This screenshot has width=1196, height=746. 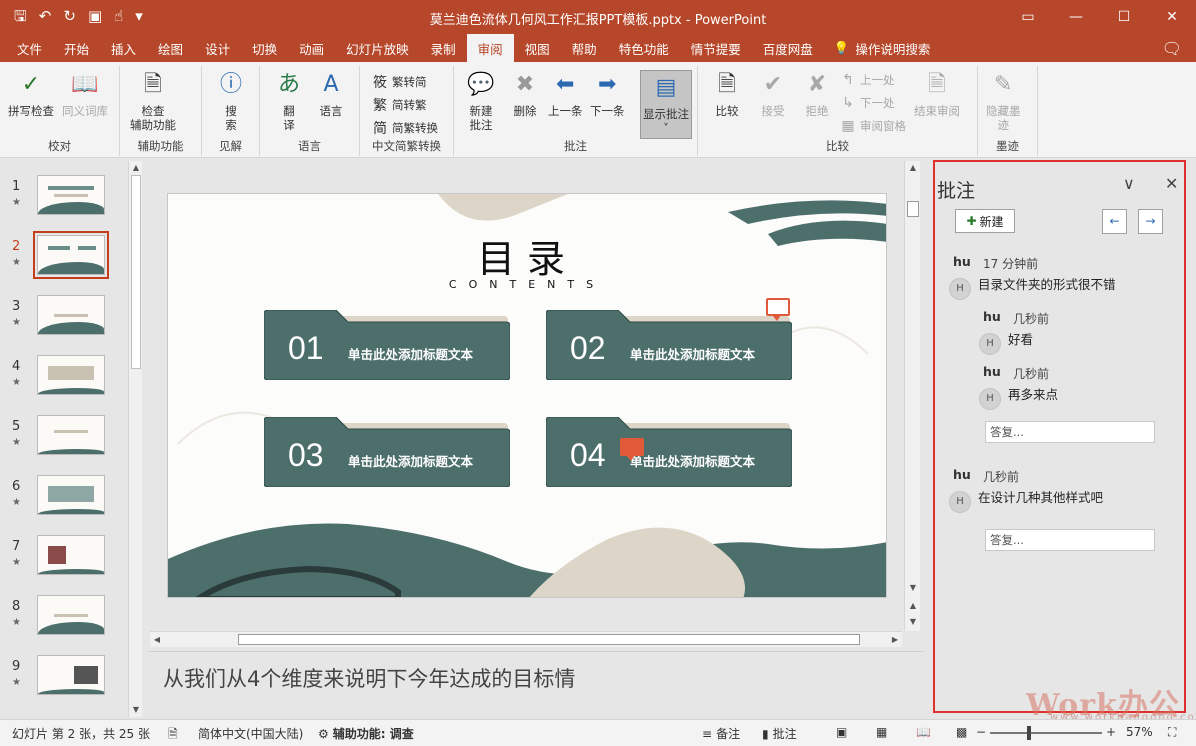 What do you see at coordinates (895, 640) in the screenshot?
I see `scroll-right-icon: ▶` at bounding box center [895, 640].